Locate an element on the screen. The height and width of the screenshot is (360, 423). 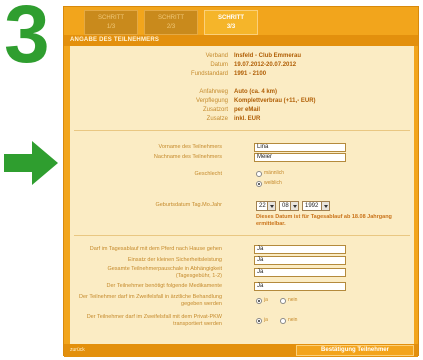
footer-bar: zurück Bestätigung Teilnehmer is located at coordinates (241, 350).